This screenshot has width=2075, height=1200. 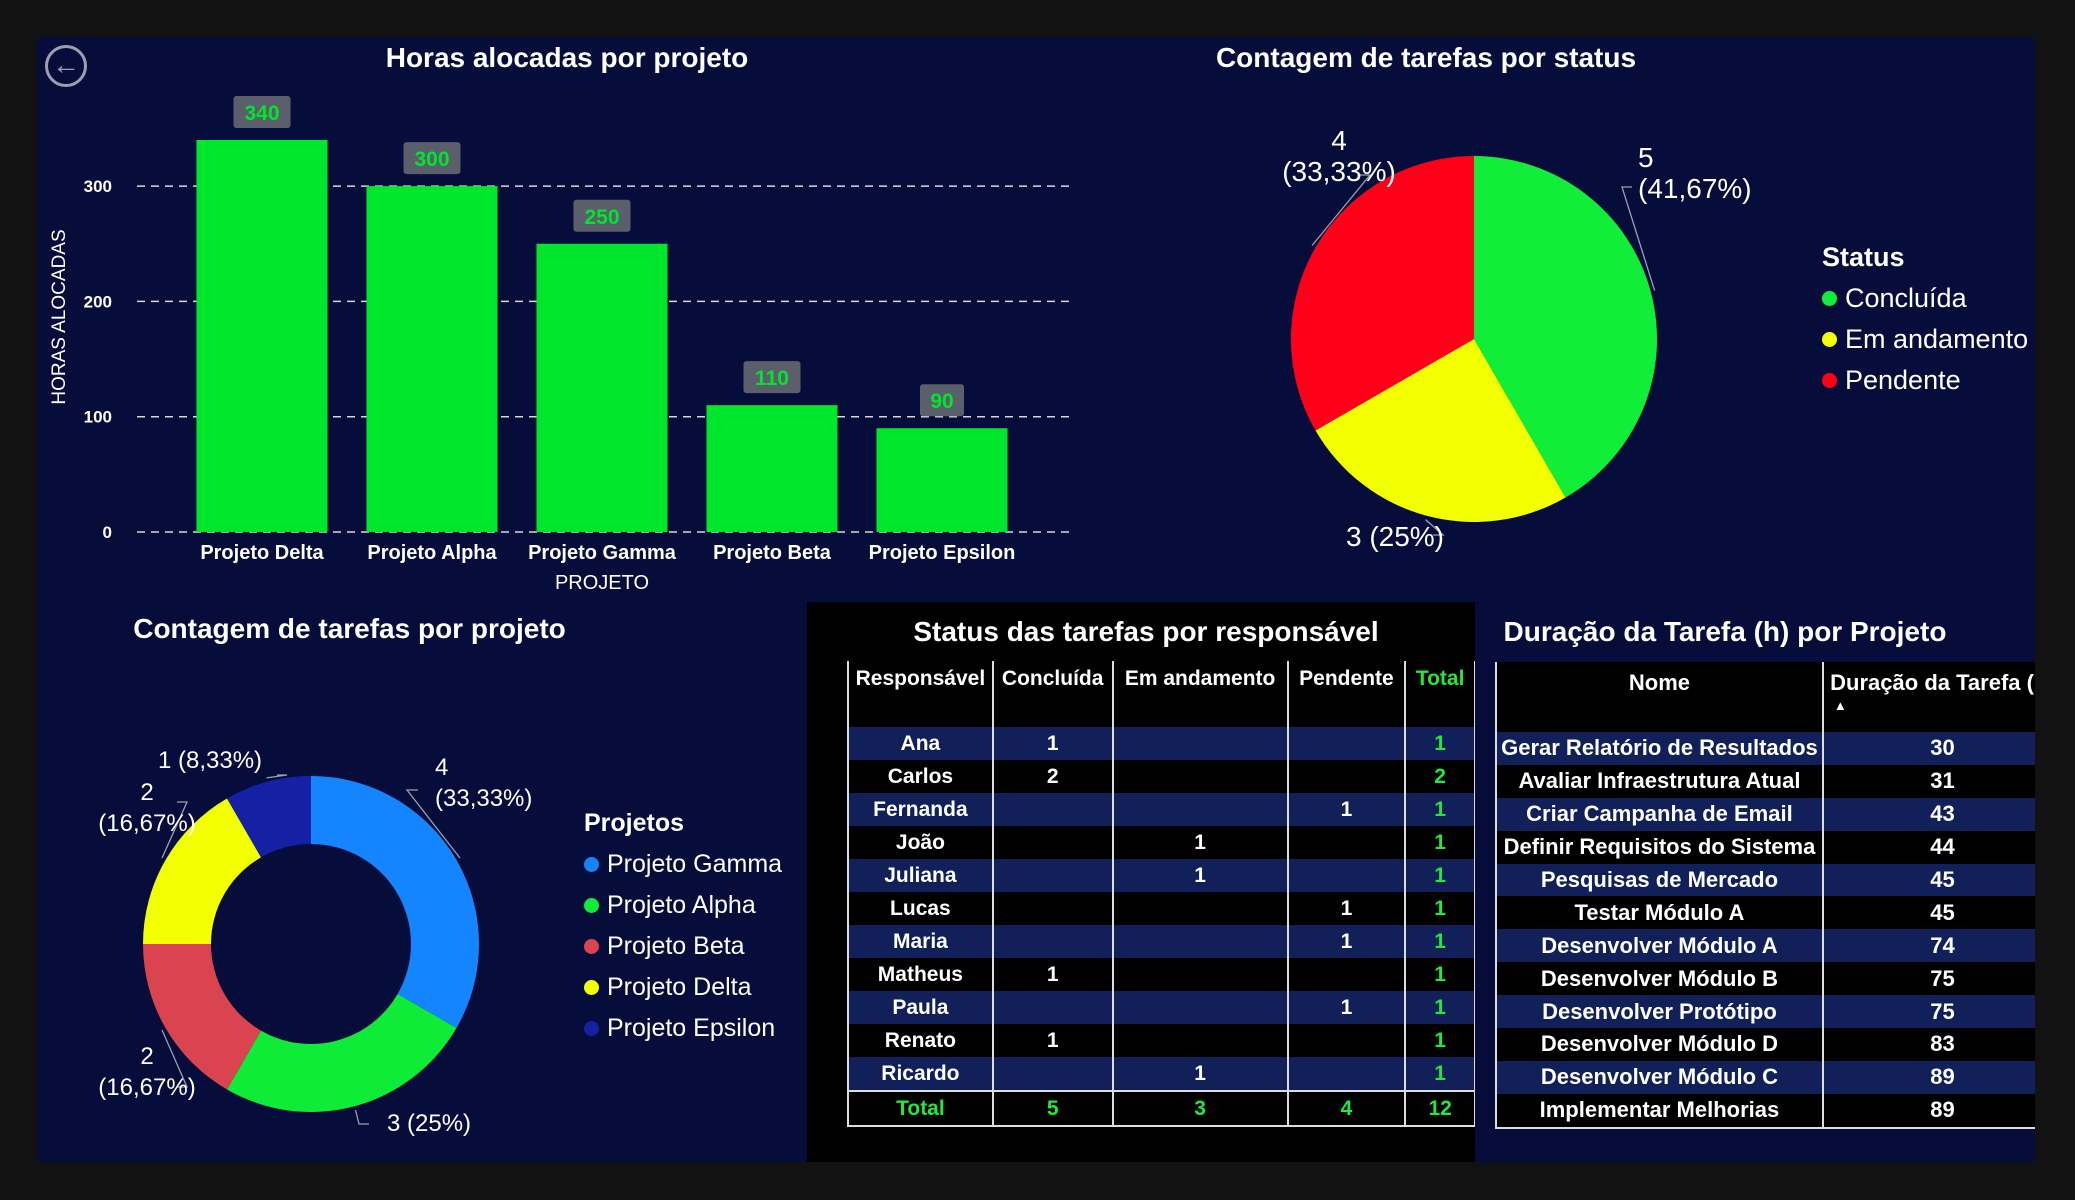 What do you see at coordinates (1439, 1108) in the screenshot?
I see `total-cell: 12` at bounding box center [1439, 1108].